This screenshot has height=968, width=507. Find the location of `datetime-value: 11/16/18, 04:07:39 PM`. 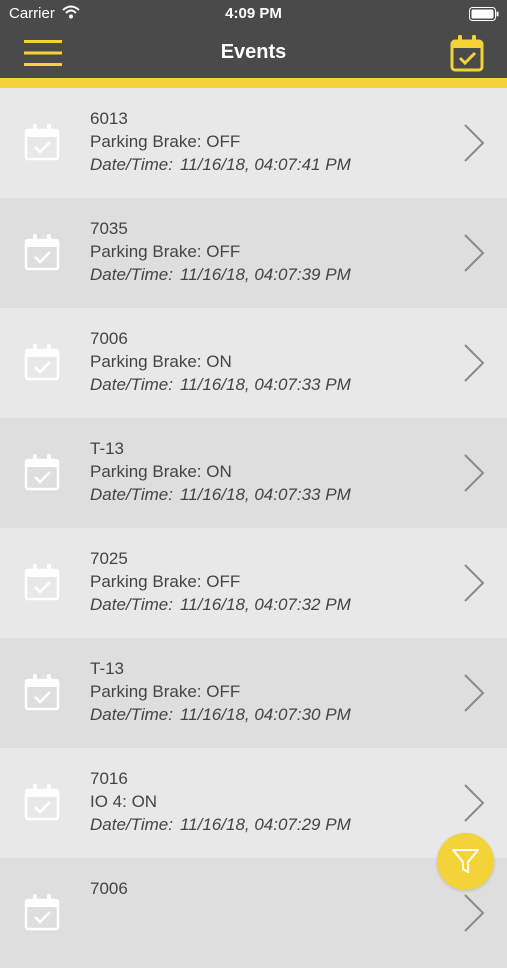

datetime-value: 11/16/18, 04:07:39 PM is located at coordinates (265, 274).